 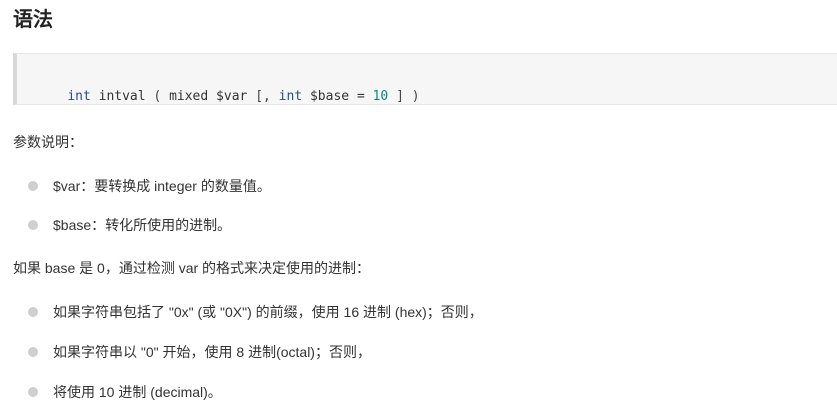 I want to click on code-token: [,, so click(x=263, y=96).